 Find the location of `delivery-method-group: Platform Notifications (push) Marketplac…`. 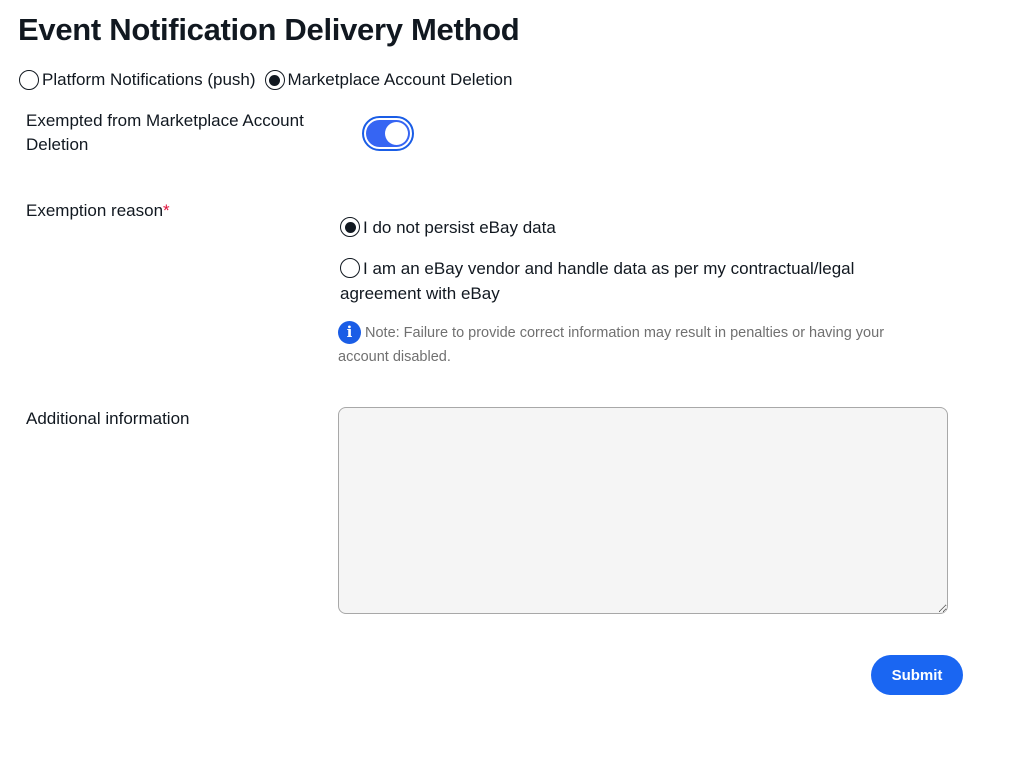

delivery-method-group: Platform Notifications (push) Marketplac… is located at coordinates (265, 80).